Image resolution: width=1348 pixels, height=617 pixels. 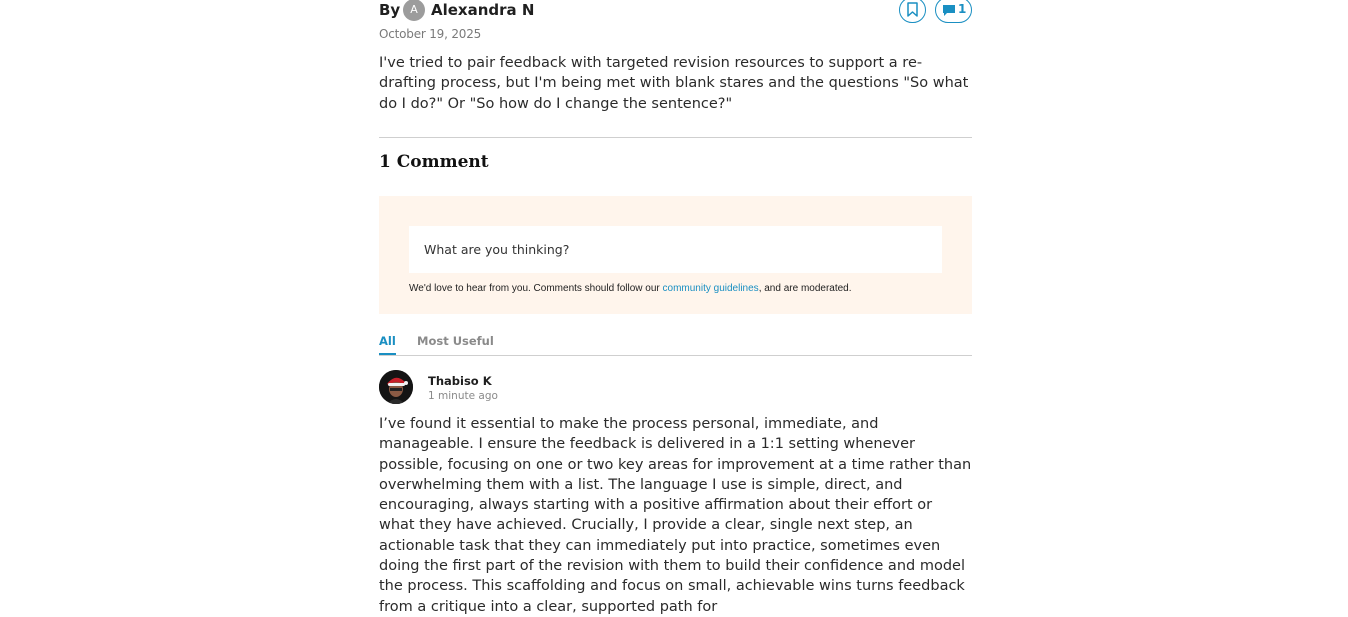 What do you see at coordinates (460, 381) in the screenshot?
I see `commenter-name: Thabiso K` at bounding box center [460, 381].